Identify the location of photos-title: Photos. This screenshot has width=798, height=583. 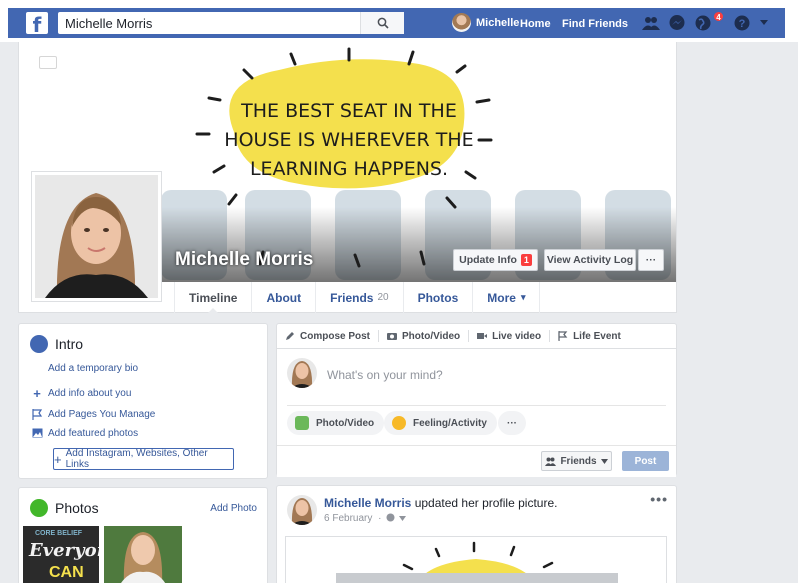
(77, 508).